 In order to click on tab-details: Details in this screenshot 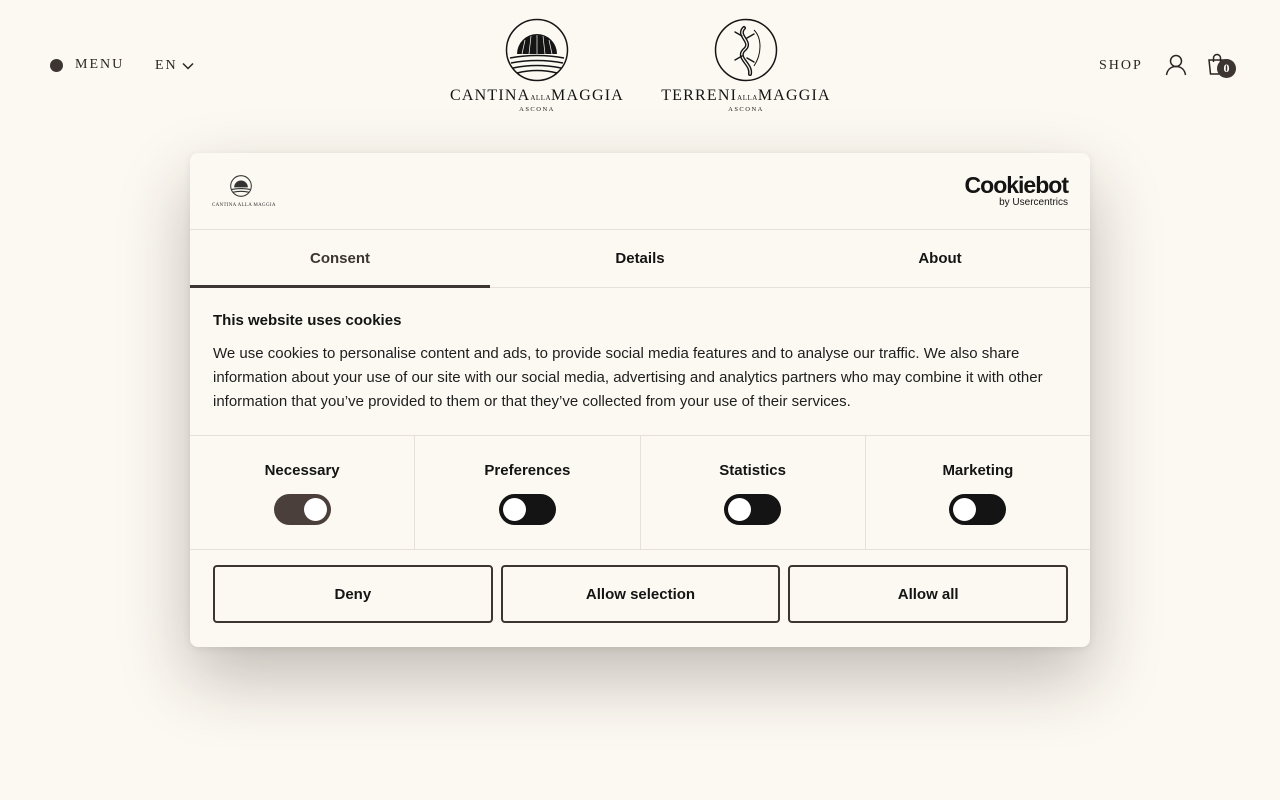, I will do `click(640, 258)`.